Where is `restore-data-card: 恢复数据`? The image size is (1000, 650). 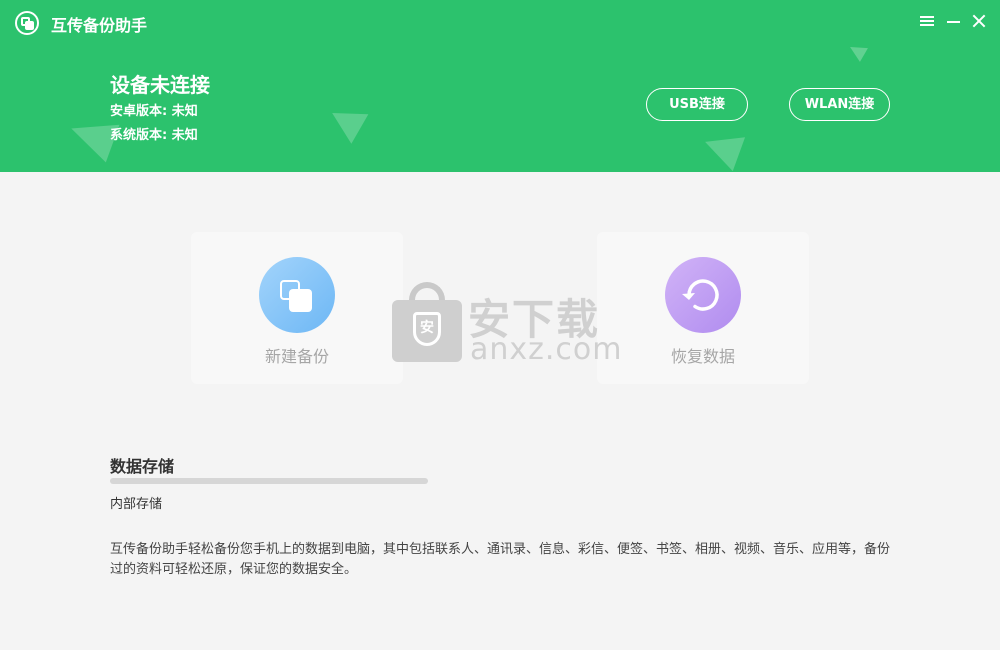
restore-data-card: 恢复数据 is located at coordinates (703, 308).